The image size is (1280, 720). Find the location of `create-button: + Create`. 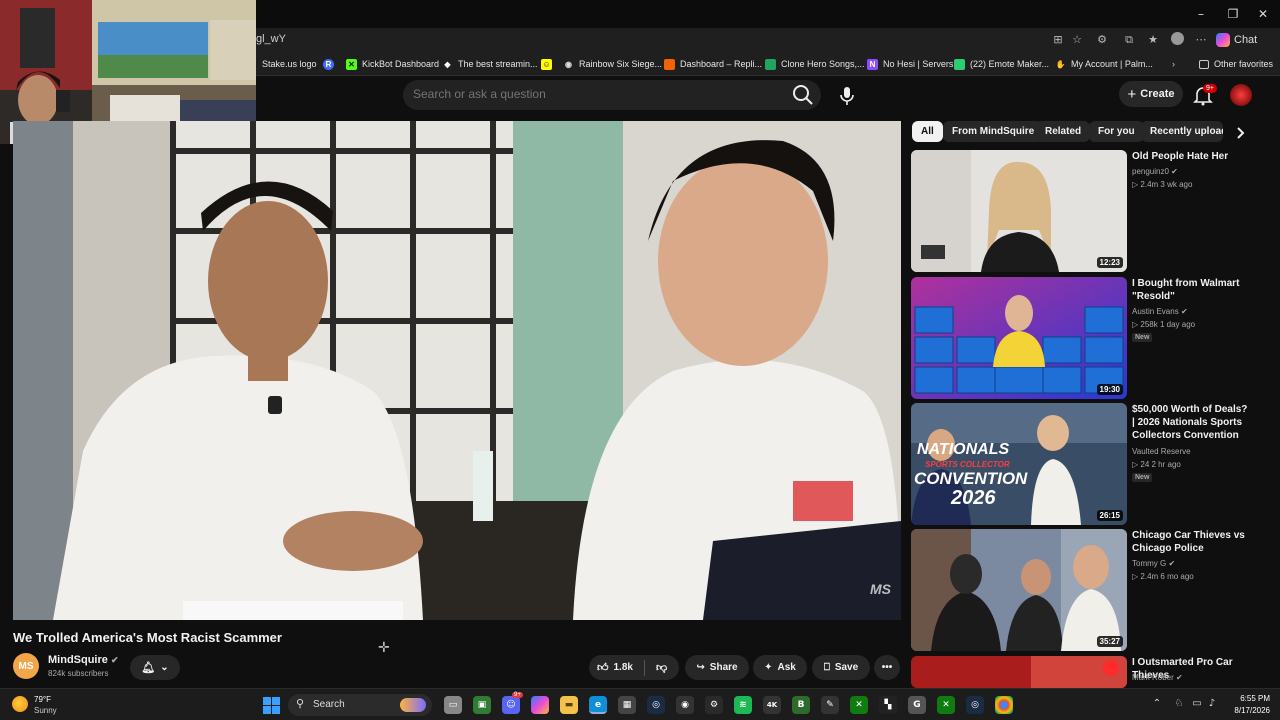

create-button: + Create is located at coordinates (1151, 94).